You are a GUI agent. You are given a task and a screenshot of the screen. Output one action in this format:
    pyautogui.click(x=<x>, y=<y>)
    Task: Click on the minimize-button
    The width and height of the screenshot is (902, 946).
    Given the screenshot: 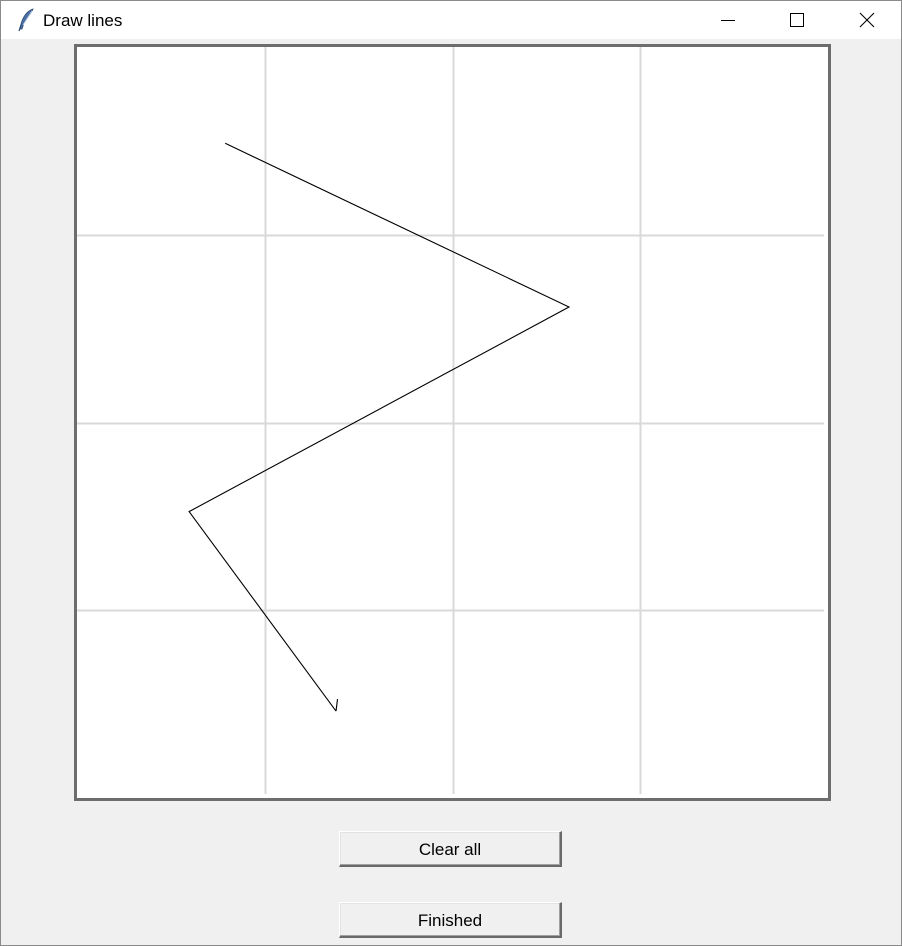 What is the action you would take?
    pyautogui.click(x=727, y=20)
    